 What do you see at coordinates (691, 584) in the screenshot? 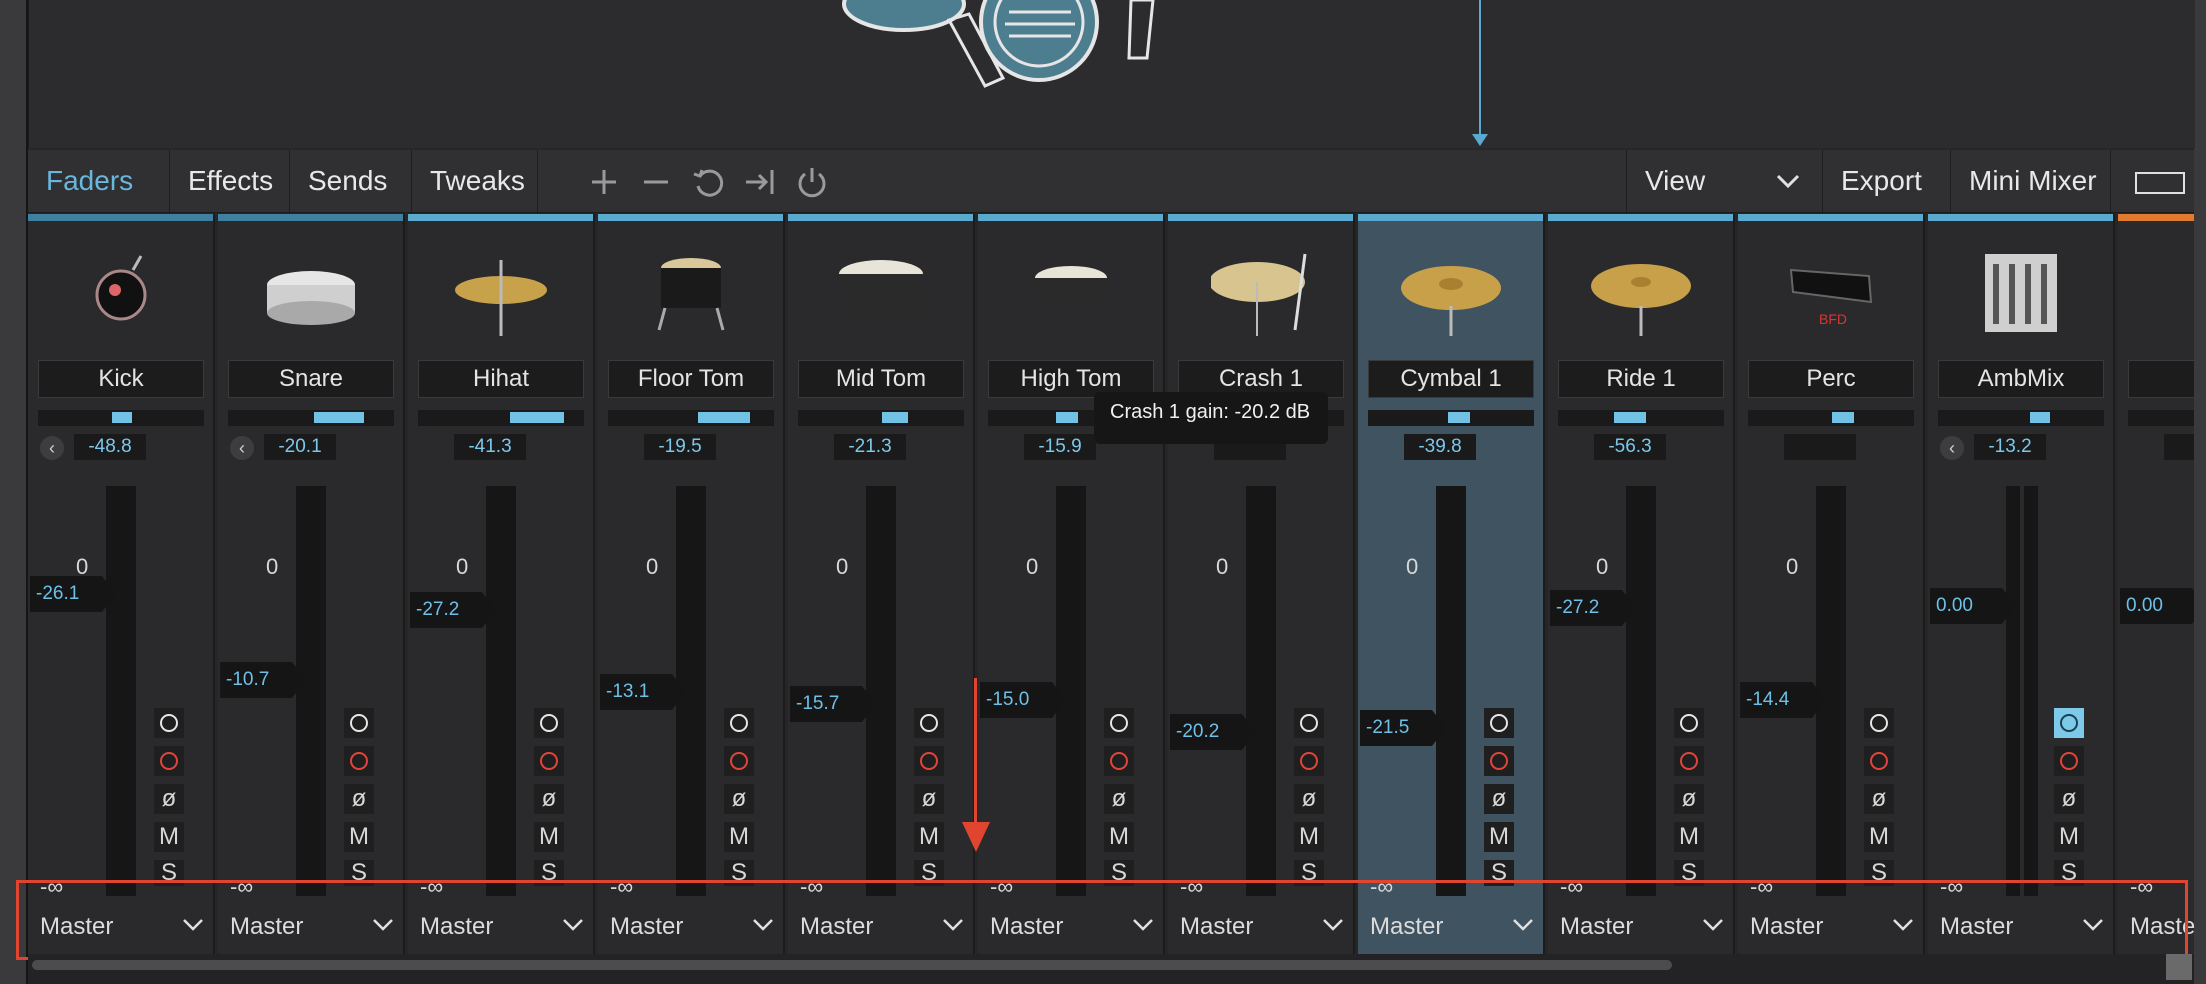
I see `channel-strip: Floor Tom -19.5 0 -13.1 ø M S -∞ Master` at bounding box center [691, 584].